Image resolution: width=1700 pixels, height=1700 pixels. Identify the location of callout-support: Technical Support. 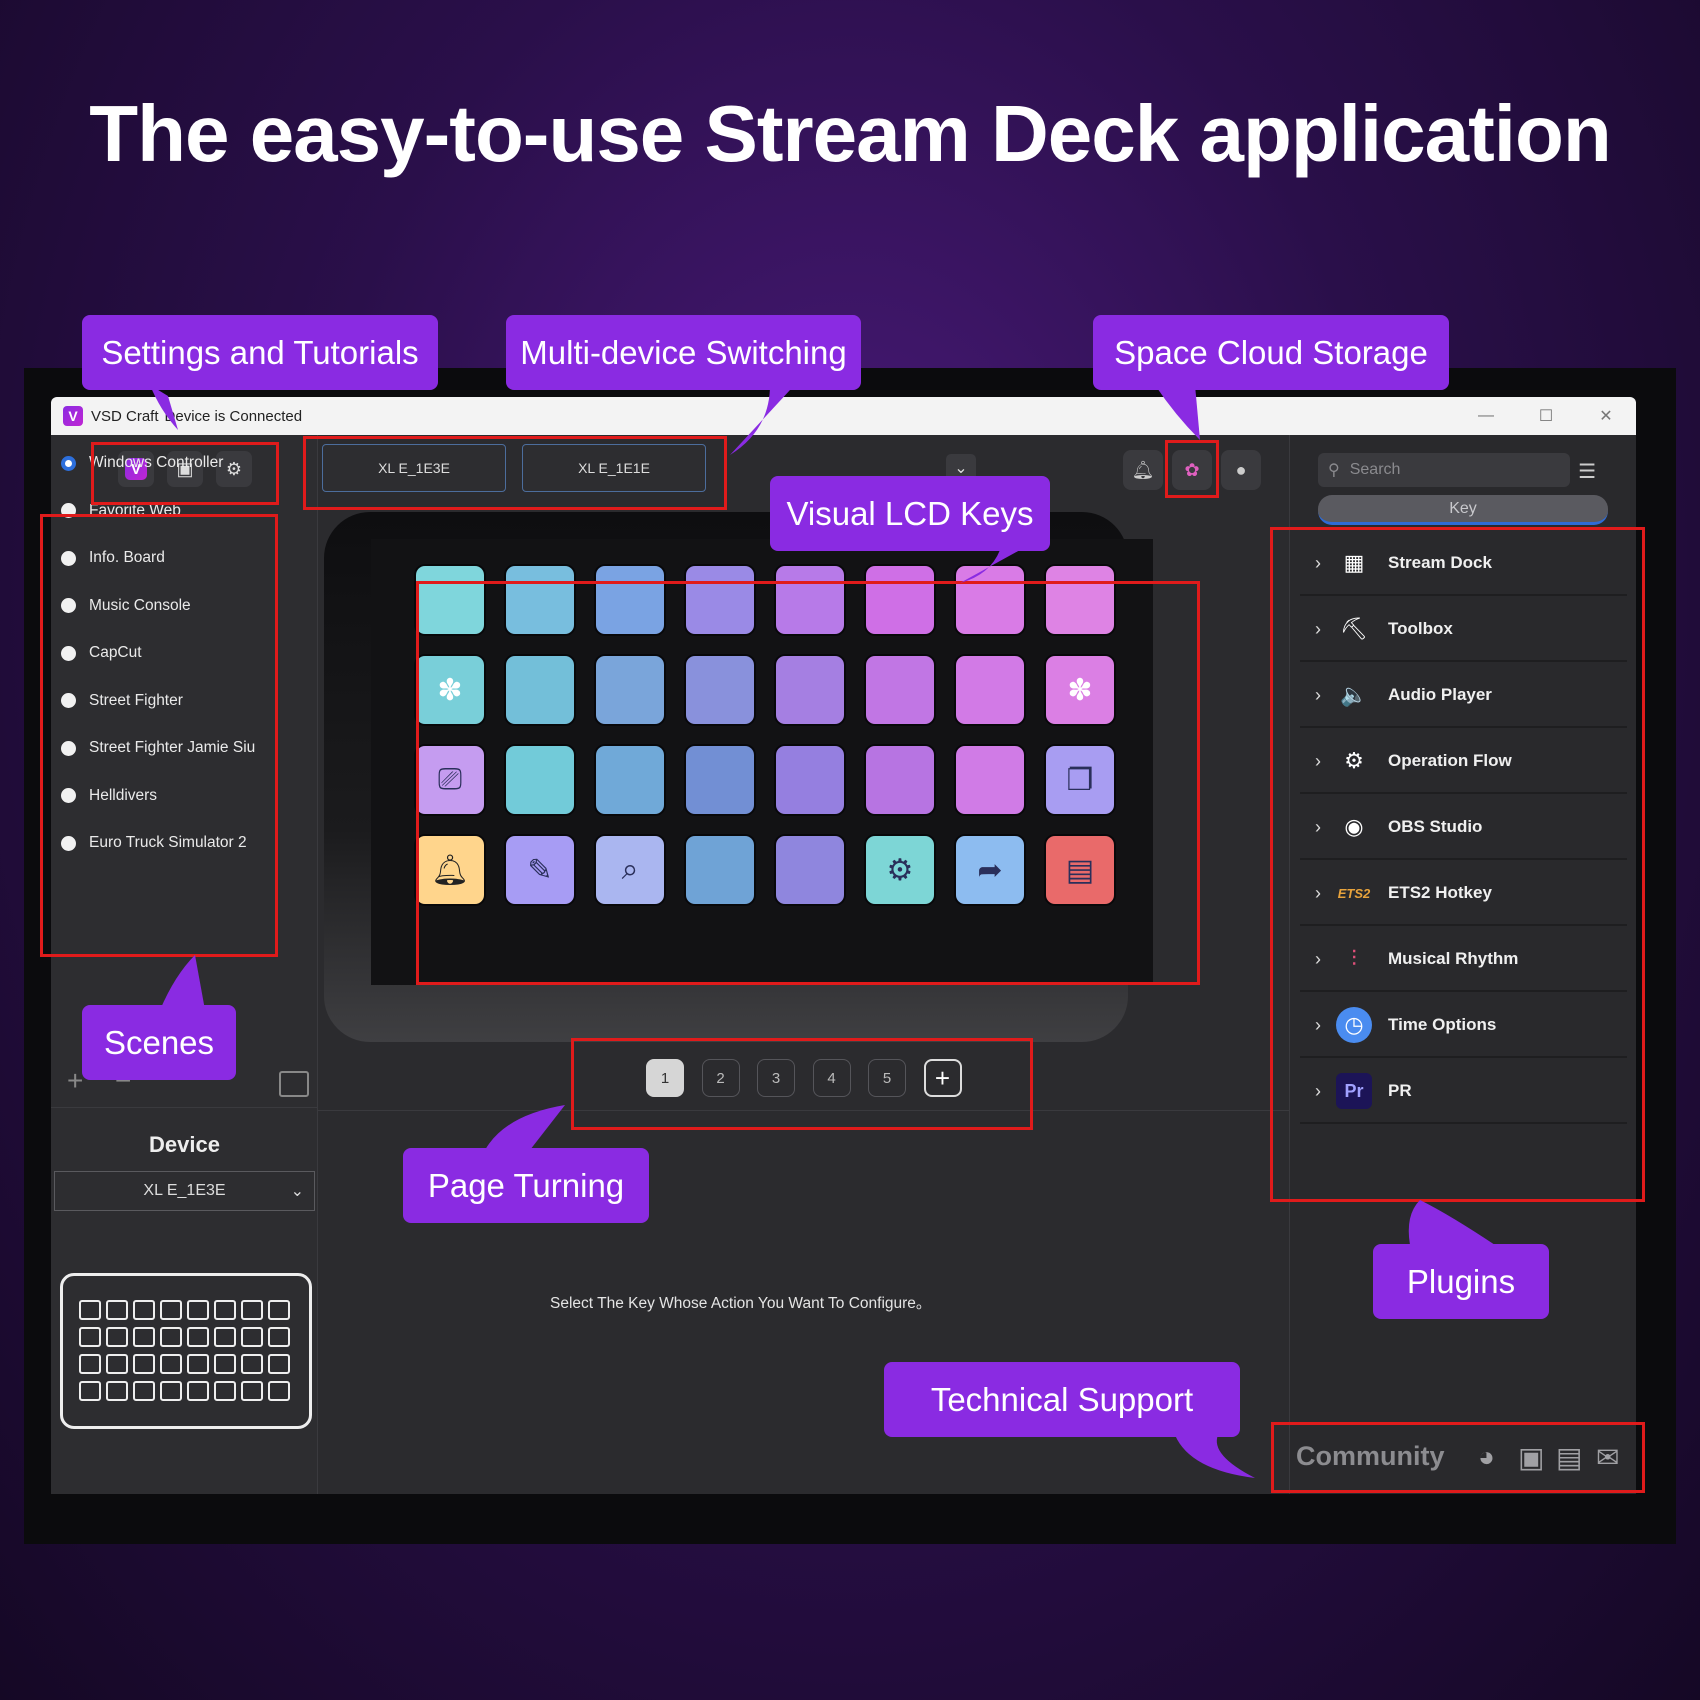
(1062, 1399).